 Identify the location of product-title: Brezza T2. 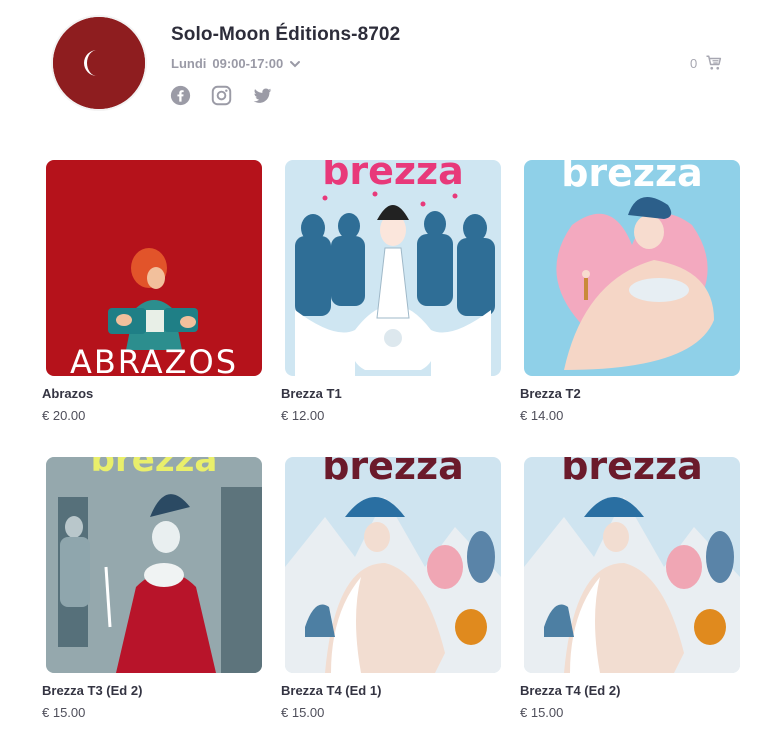
(630, 393).